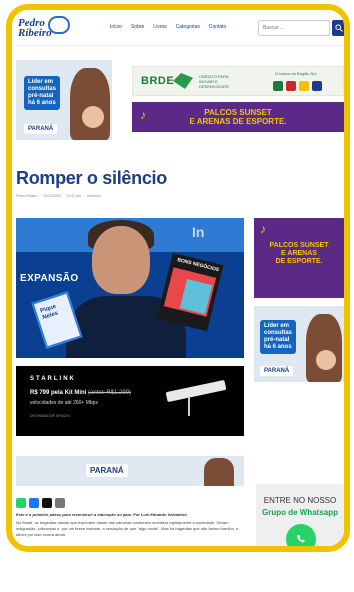  I want to click on ad-whatsapp-group: ENTRE NO NOSSO Grupo de Whatsapp, so click(300, 515).